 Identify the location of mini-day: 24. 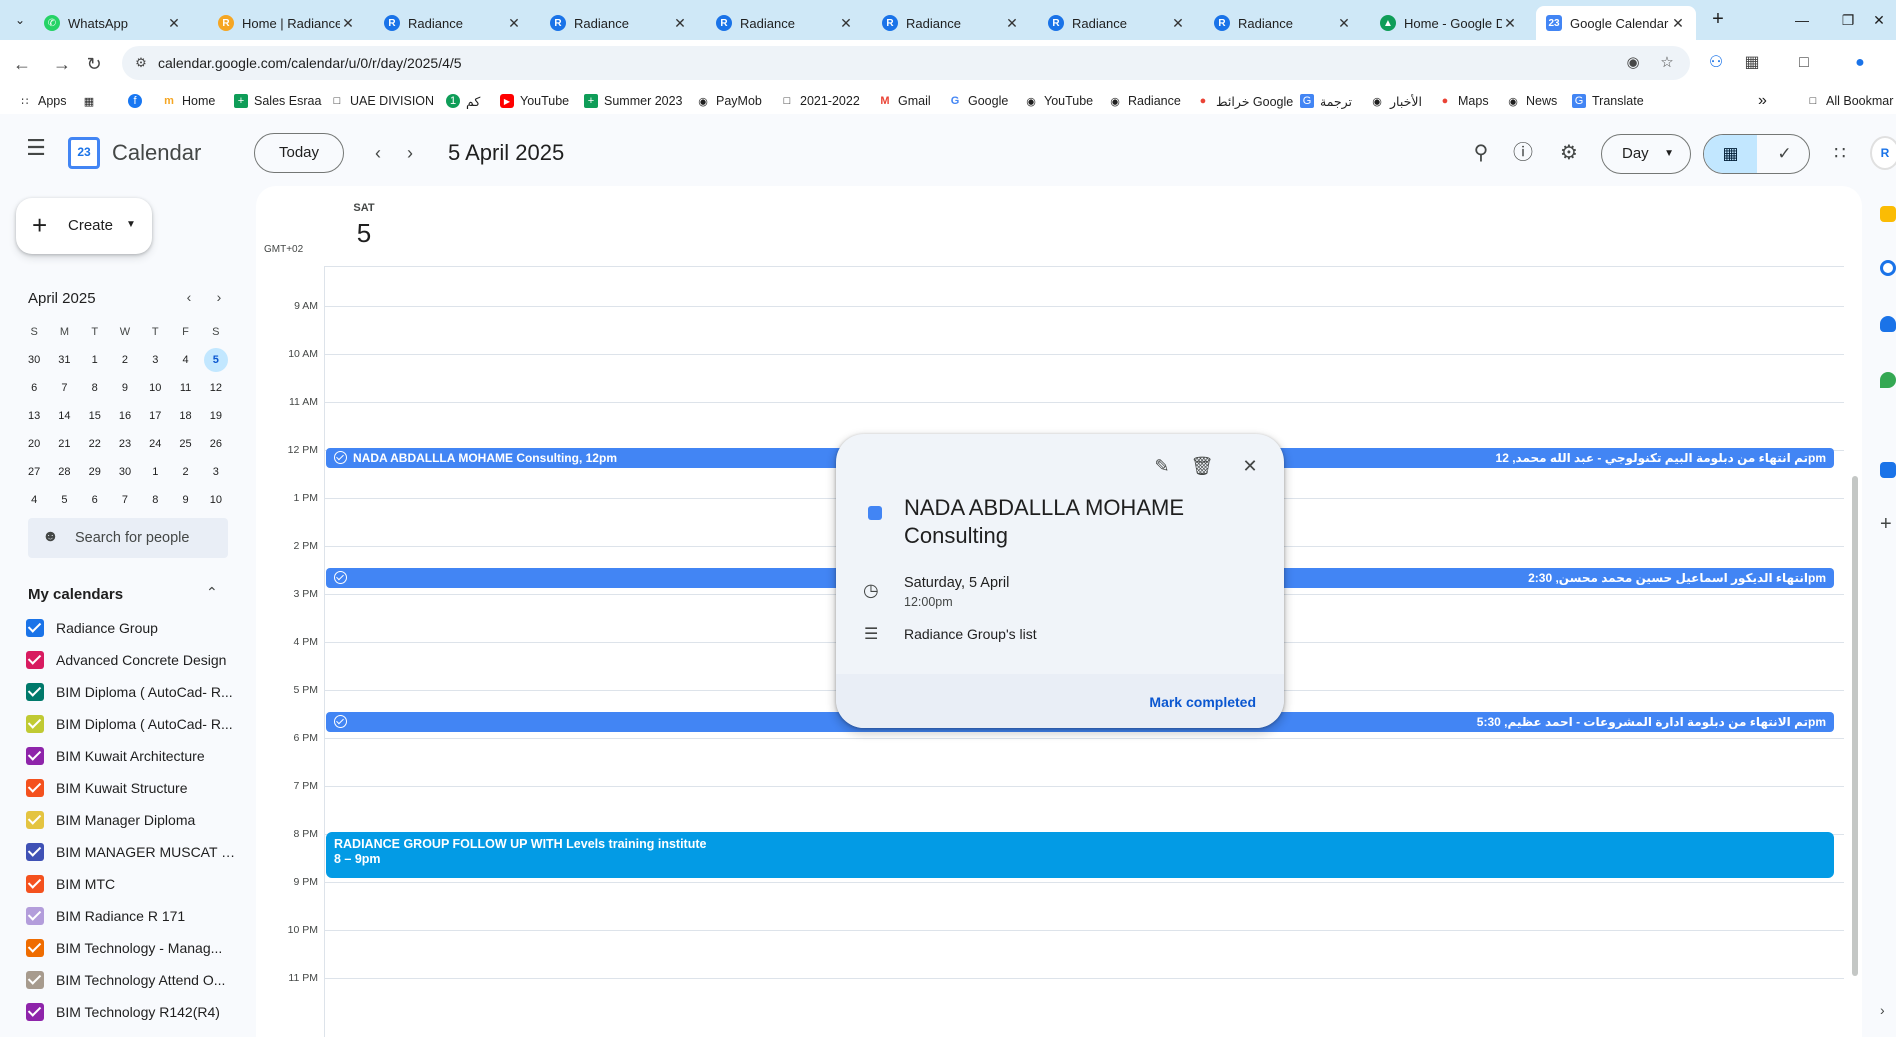
(155, 444).